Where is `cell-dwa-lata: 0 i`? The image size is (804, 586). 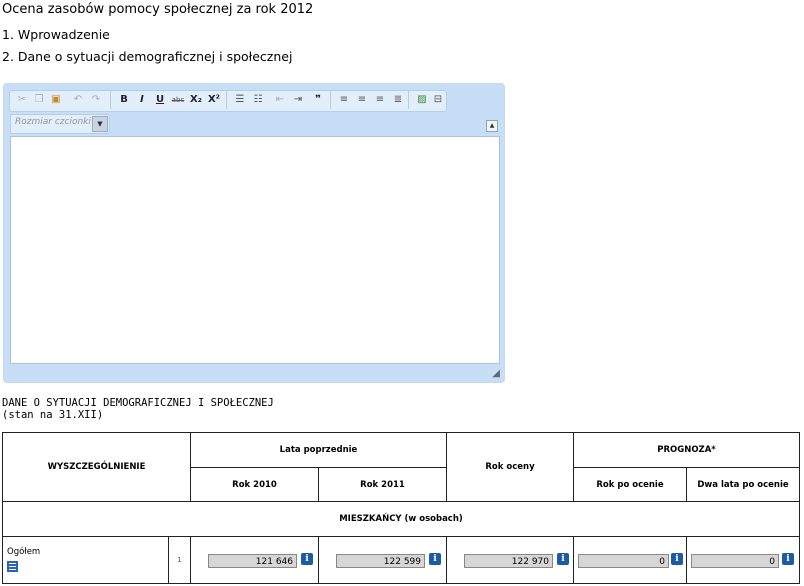 cell-dwa-lata: 0 i is located at coordinates (743, 560).